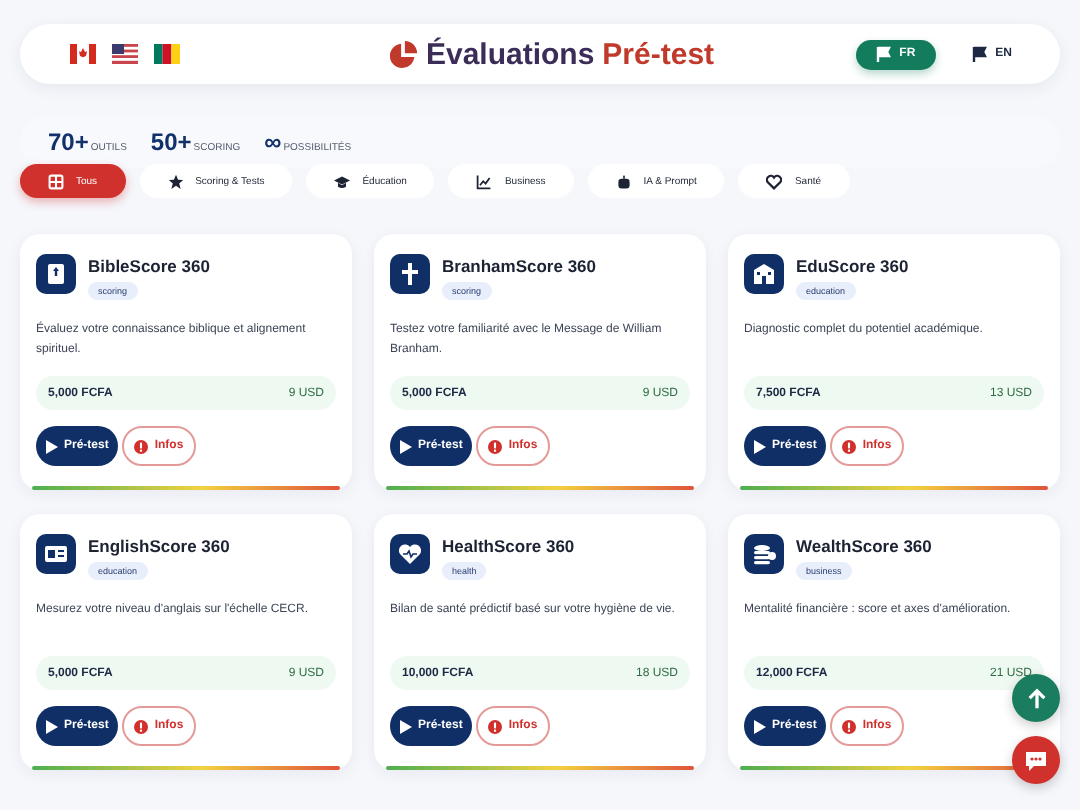 Image resolution: width=1080 pixels, height=810 pixels. What do you see at coordinates (764, 274) in the screenshot?
I see `school-icon` at bounding box center [764, 274].